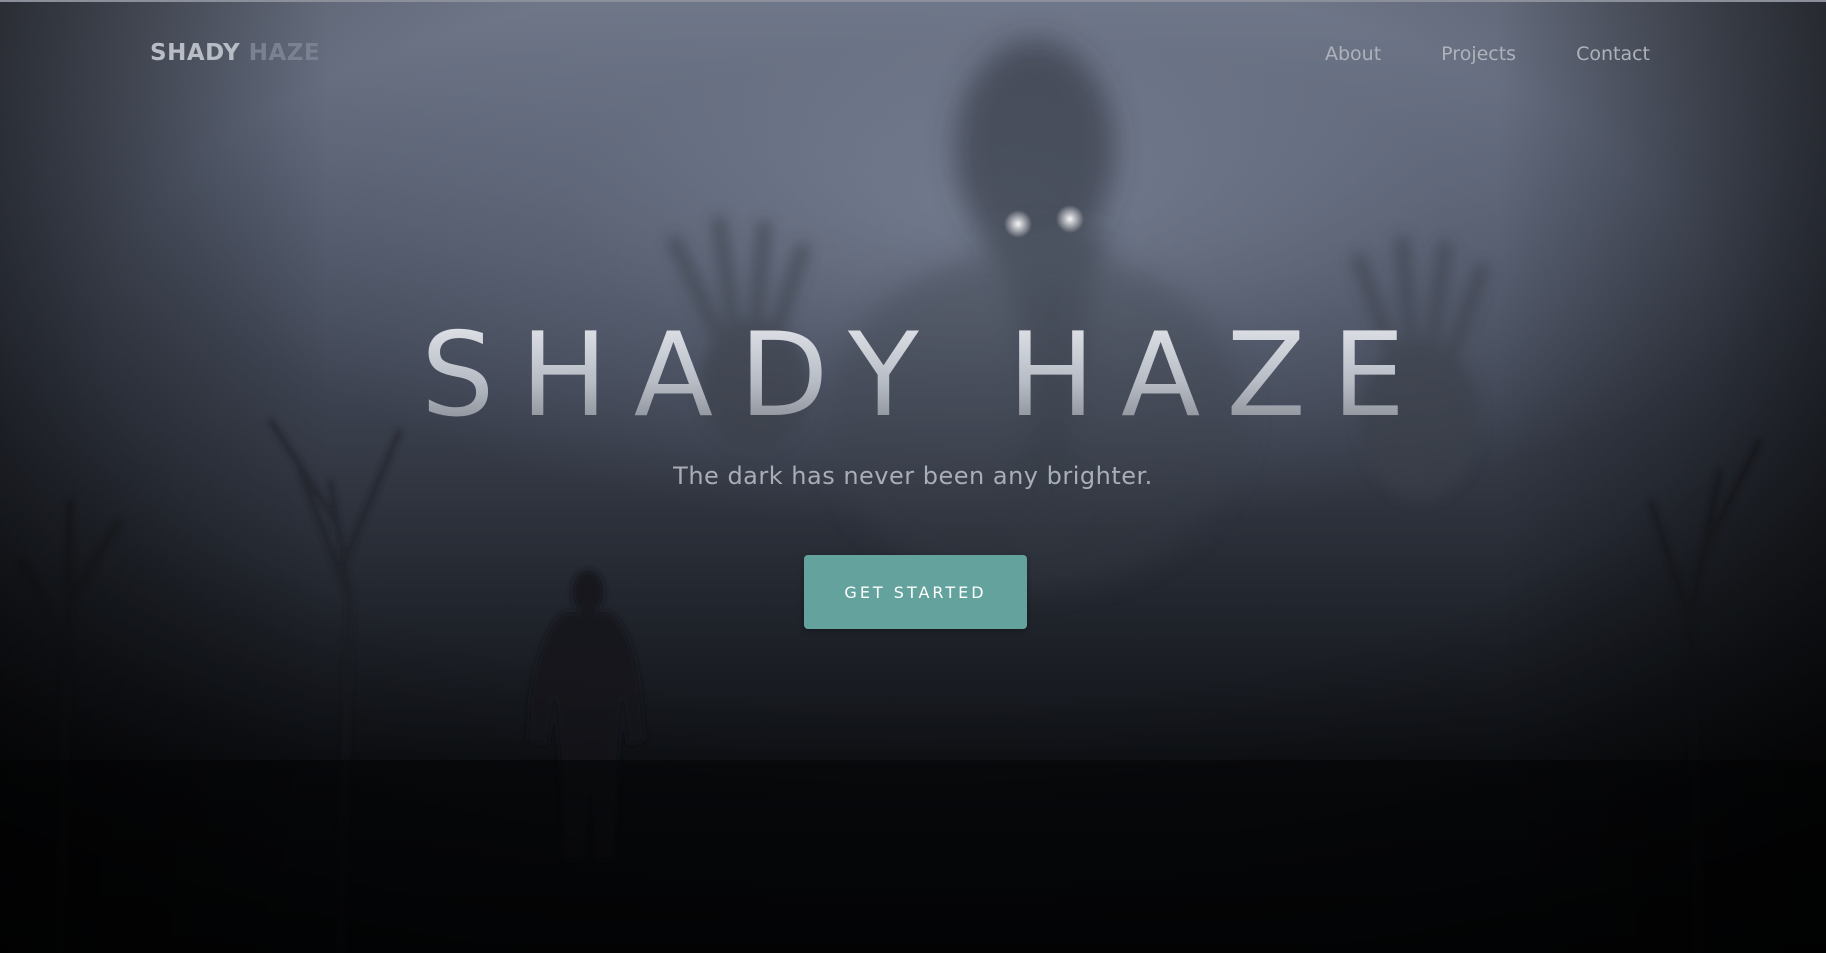 Image resolution: width=1826 pixels, height=953 pixels. I want to click on brand-logo: SHADY HAZE, so click(235, 53).